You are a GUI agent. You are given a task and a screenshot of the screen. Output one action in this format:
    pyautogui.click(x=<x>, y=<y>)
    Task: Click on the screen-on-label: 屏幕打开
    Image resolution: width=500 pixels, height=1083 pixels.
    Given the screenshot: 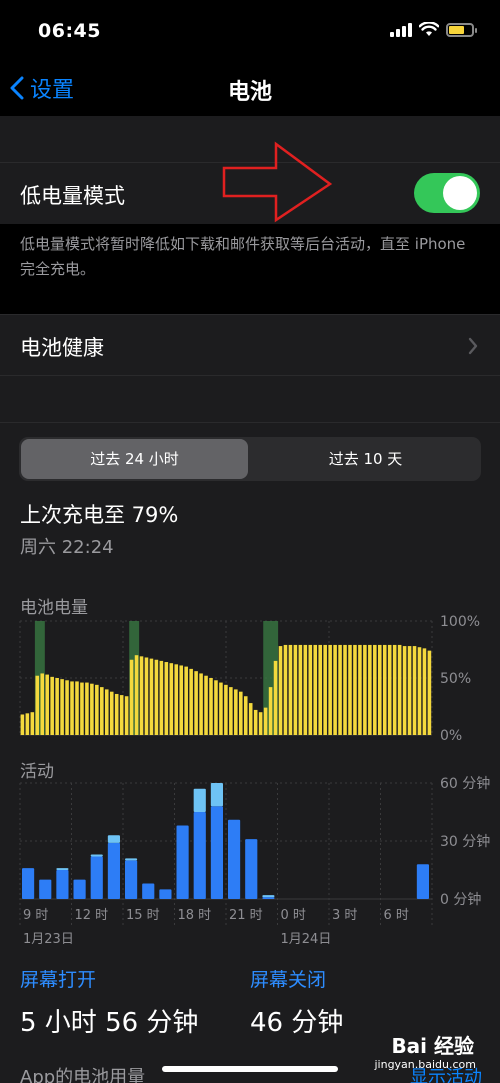 What is the action you would take?
    pyautogui.click(x=58, y=980)
    